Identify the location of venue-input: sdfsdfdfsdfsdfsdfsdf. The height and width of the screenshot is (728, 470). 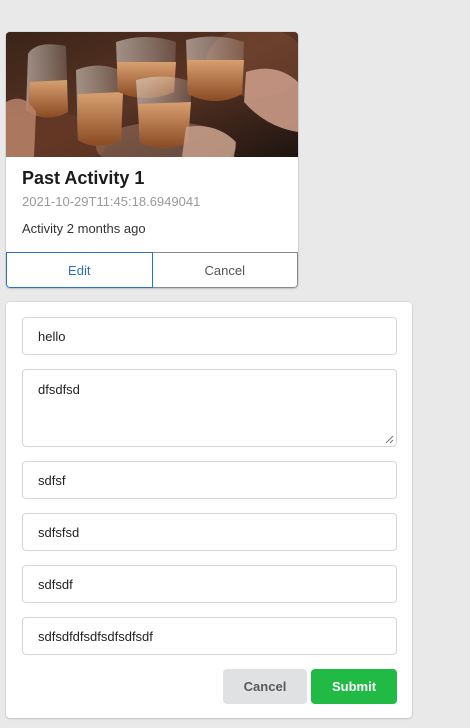
(209, 636).